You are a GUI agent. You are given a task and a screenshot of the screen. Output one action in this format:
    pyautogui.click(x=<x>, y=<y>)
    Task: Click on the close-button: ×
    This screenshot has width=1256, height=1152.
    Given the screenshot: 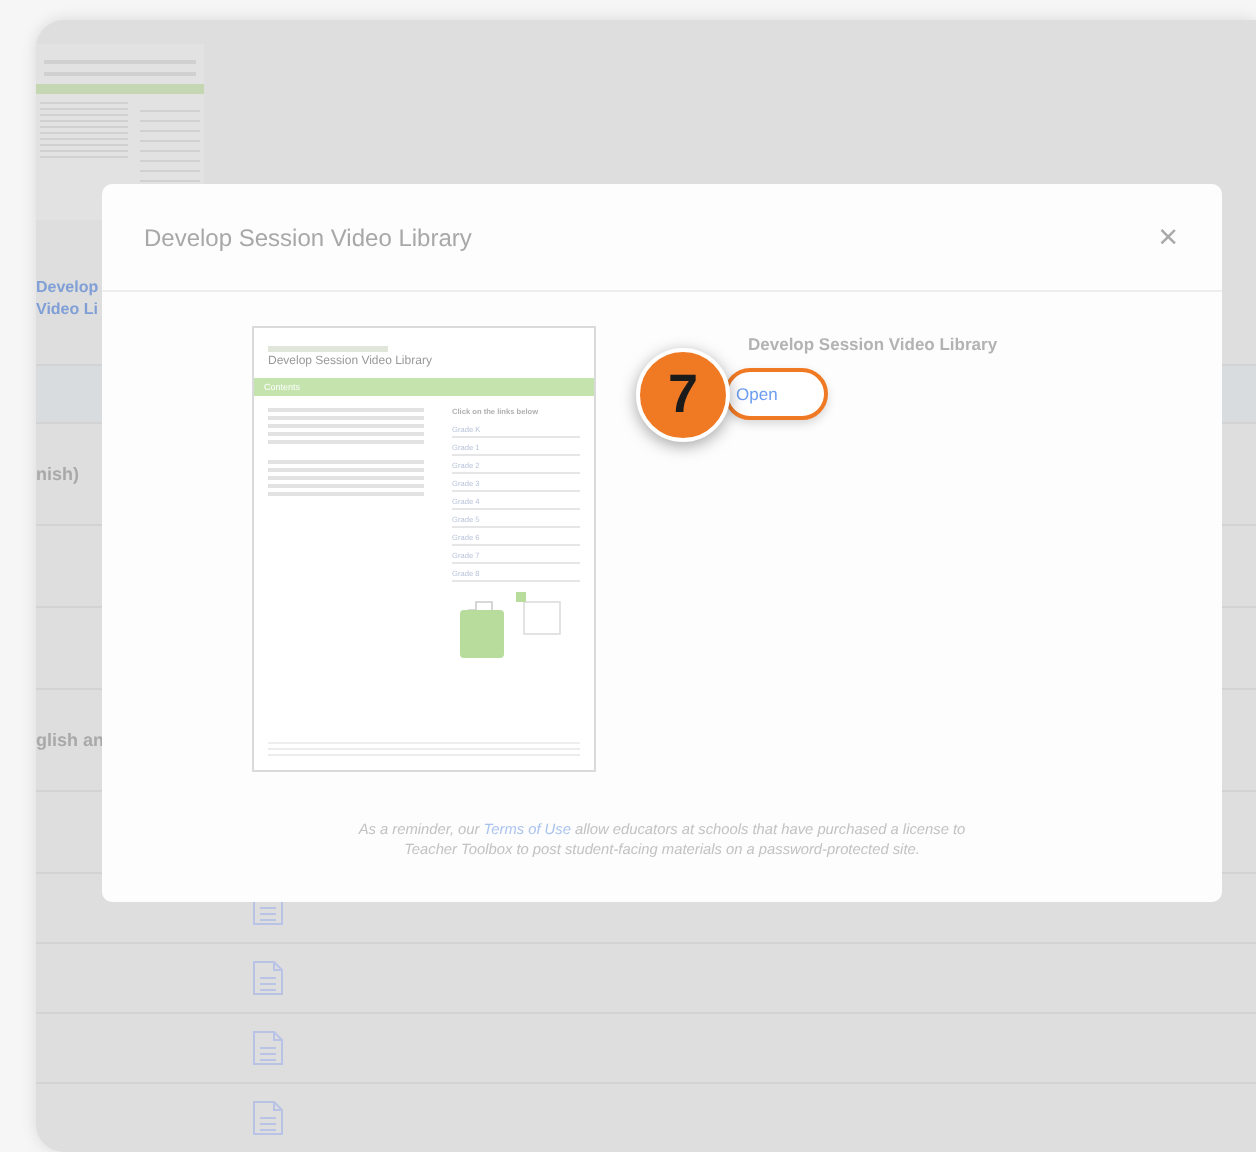 What is the action you would take?
    pyautogui.click(x=1168, y=237)
    